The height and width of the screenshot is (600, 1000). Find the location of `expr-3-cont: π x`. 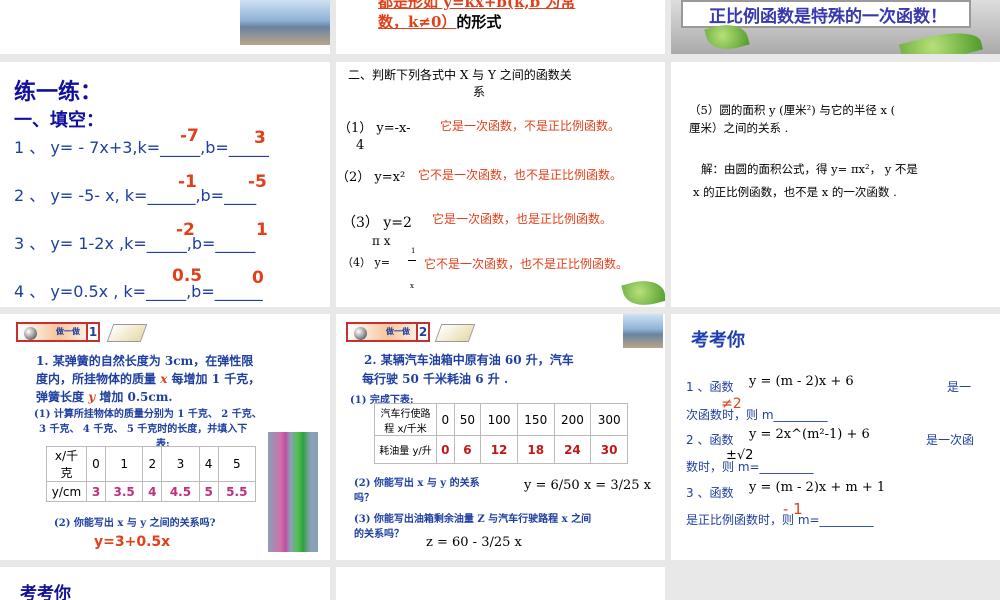

expr-3-cont: π x is located at coordinates (381, 241).